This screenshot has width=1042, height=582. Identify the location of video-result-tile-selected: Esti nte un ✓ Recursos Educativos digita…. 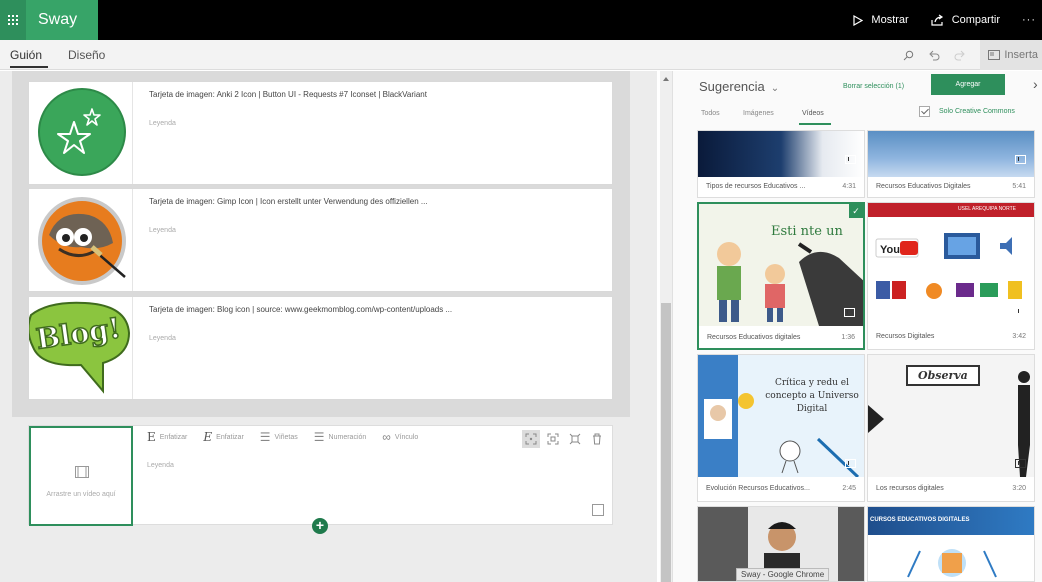
(781, 276).